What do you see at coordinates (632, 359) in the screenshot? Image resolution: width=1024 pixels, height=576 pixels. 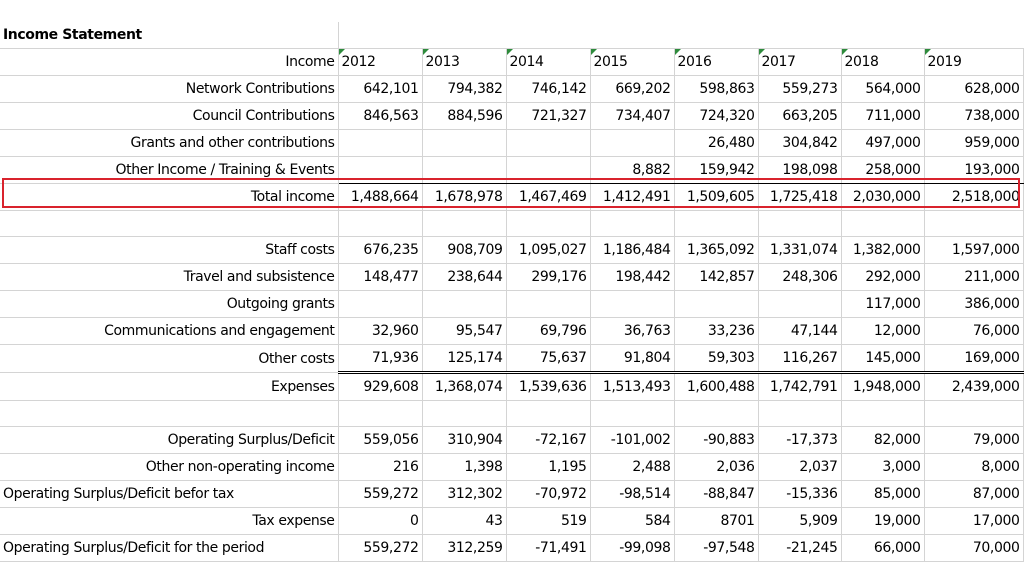 I see `value-cell: 91,804` at bounding box center [632, 359].